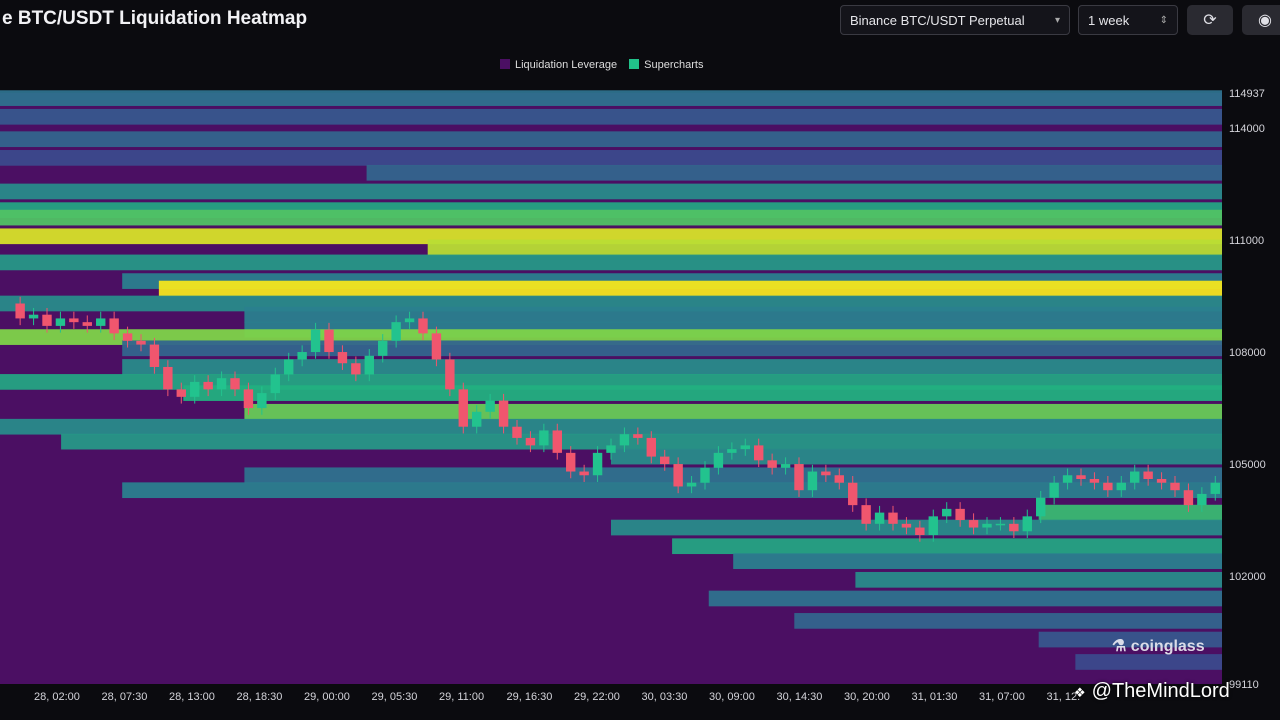 The width and height of the screenshot is (1280, 720). I want to click on y-tick-label: 108000, so click(1247, 353).